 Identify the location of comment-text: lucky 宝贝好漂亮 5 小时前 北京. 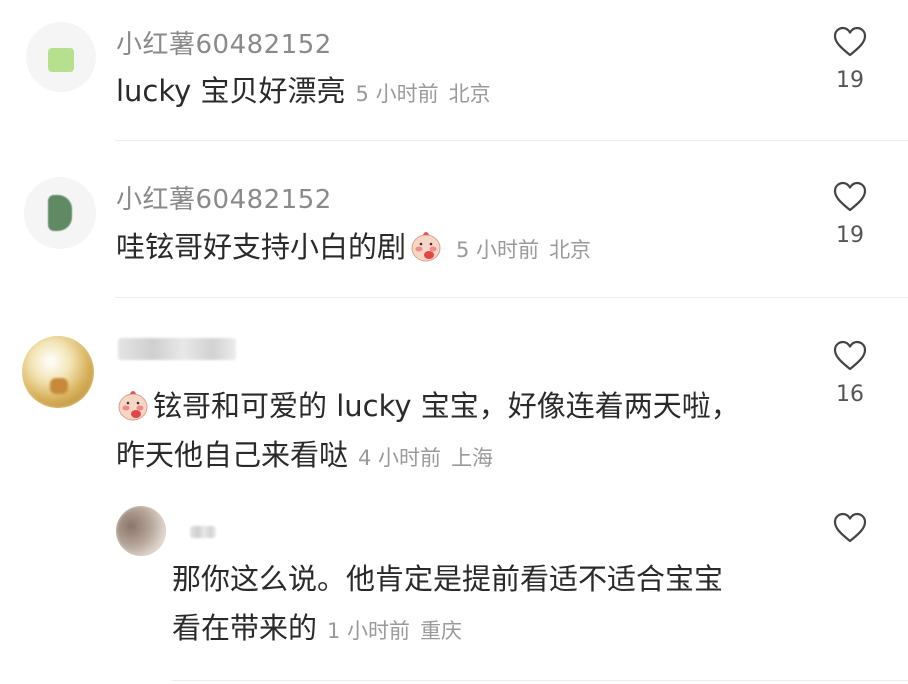
(303, 92).